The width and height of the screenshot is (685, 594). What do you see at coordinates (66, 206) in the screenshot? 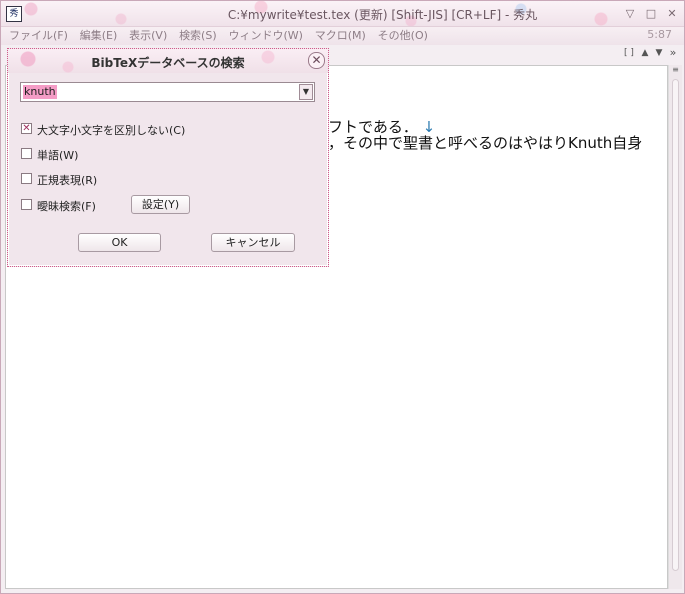
I see `fuzzy-label: 曖昧検索(F)` at bounding box center [66, 206].